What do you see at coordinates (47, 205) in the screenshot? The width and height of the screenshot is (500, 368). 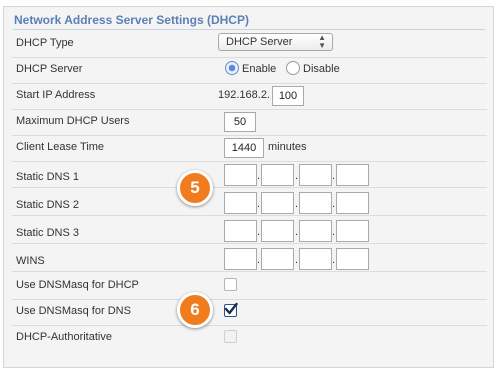 I see `static-dns2-label: Static DNS 2` at bounding box center [47, 205].